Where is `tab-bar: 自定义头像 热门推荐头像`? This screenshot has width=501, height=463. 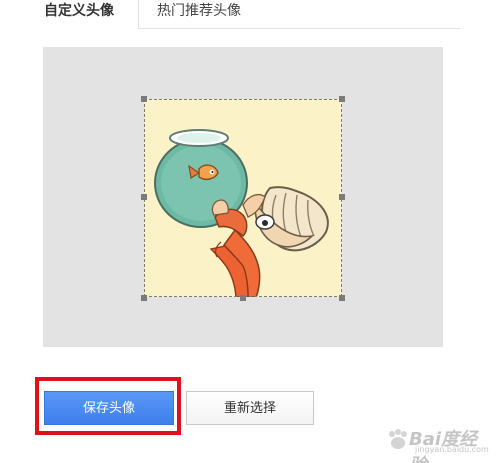
tab-bar: 自定义头像 热门推荐头像 is located at coordinates (230, 14).